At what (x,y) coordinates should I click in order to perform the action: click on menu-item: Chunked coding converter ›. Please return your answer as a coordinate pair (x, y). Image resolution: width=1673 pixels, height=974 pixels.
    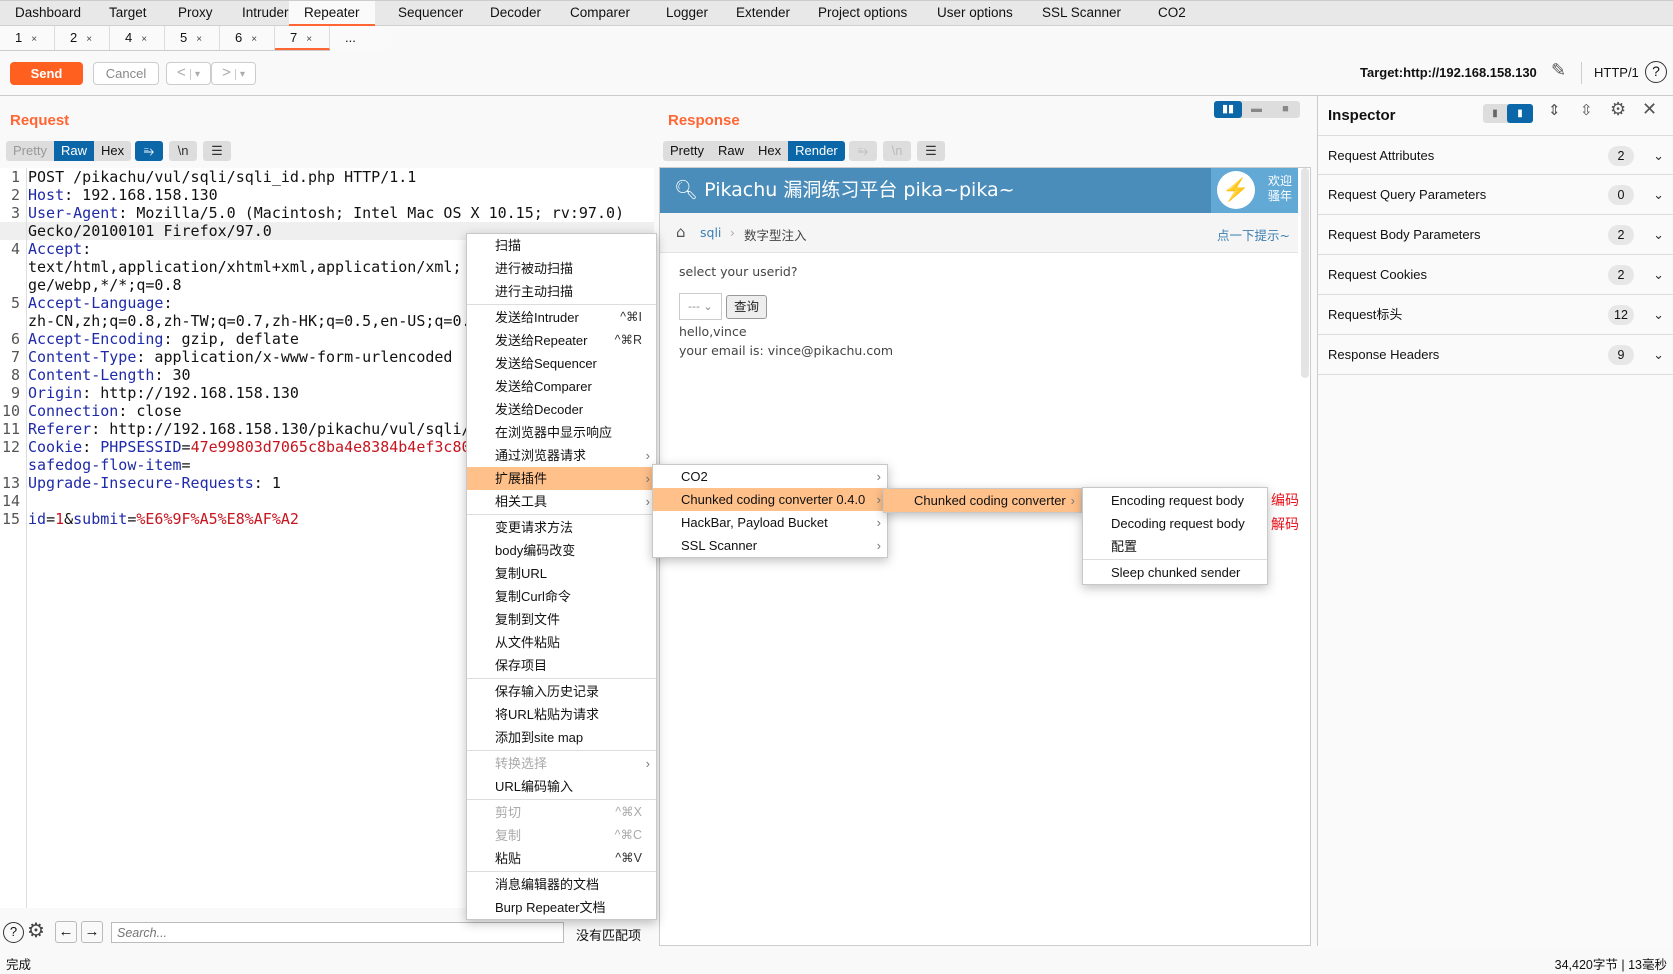
    Looking at the image, I should click on (982, 500).